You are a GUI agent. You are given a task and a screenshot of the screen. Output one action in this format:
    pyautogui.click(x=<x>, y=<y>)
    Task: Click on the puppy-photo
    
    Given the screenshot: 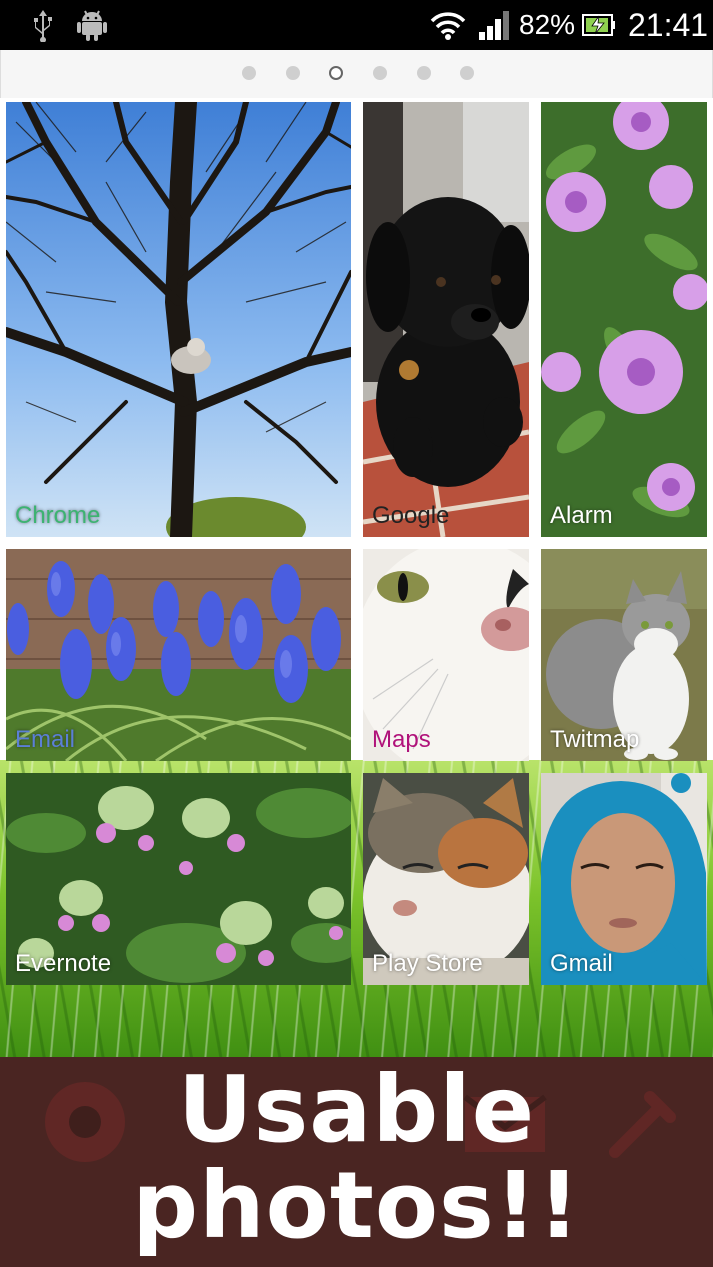 What is the action you would take?
    pyautogui.click(x=446, y=319)
    